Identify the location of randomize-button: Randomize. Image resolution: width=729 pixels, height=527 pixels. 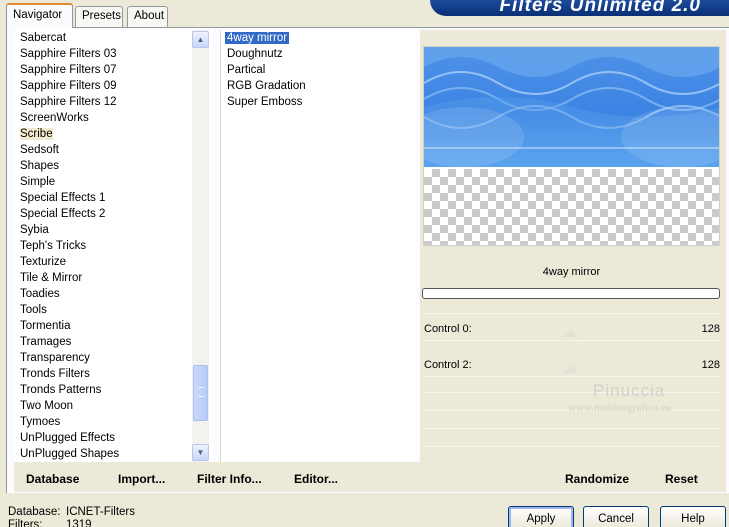
(597, 479).